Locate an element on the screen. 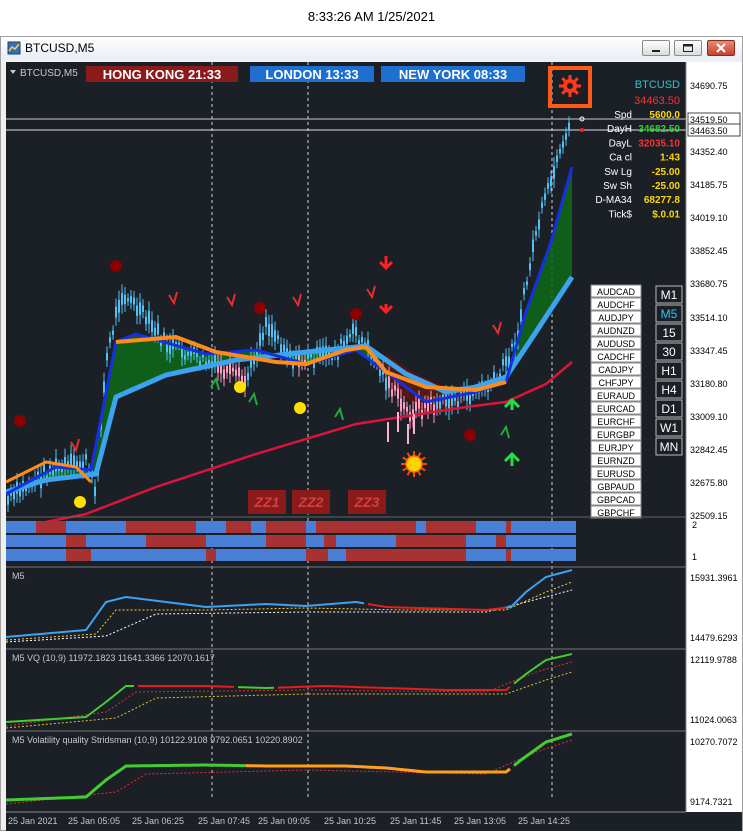 This screenshot has width=743, height=836. symbol-label: EURUSD is located at coordinates (616, 474).